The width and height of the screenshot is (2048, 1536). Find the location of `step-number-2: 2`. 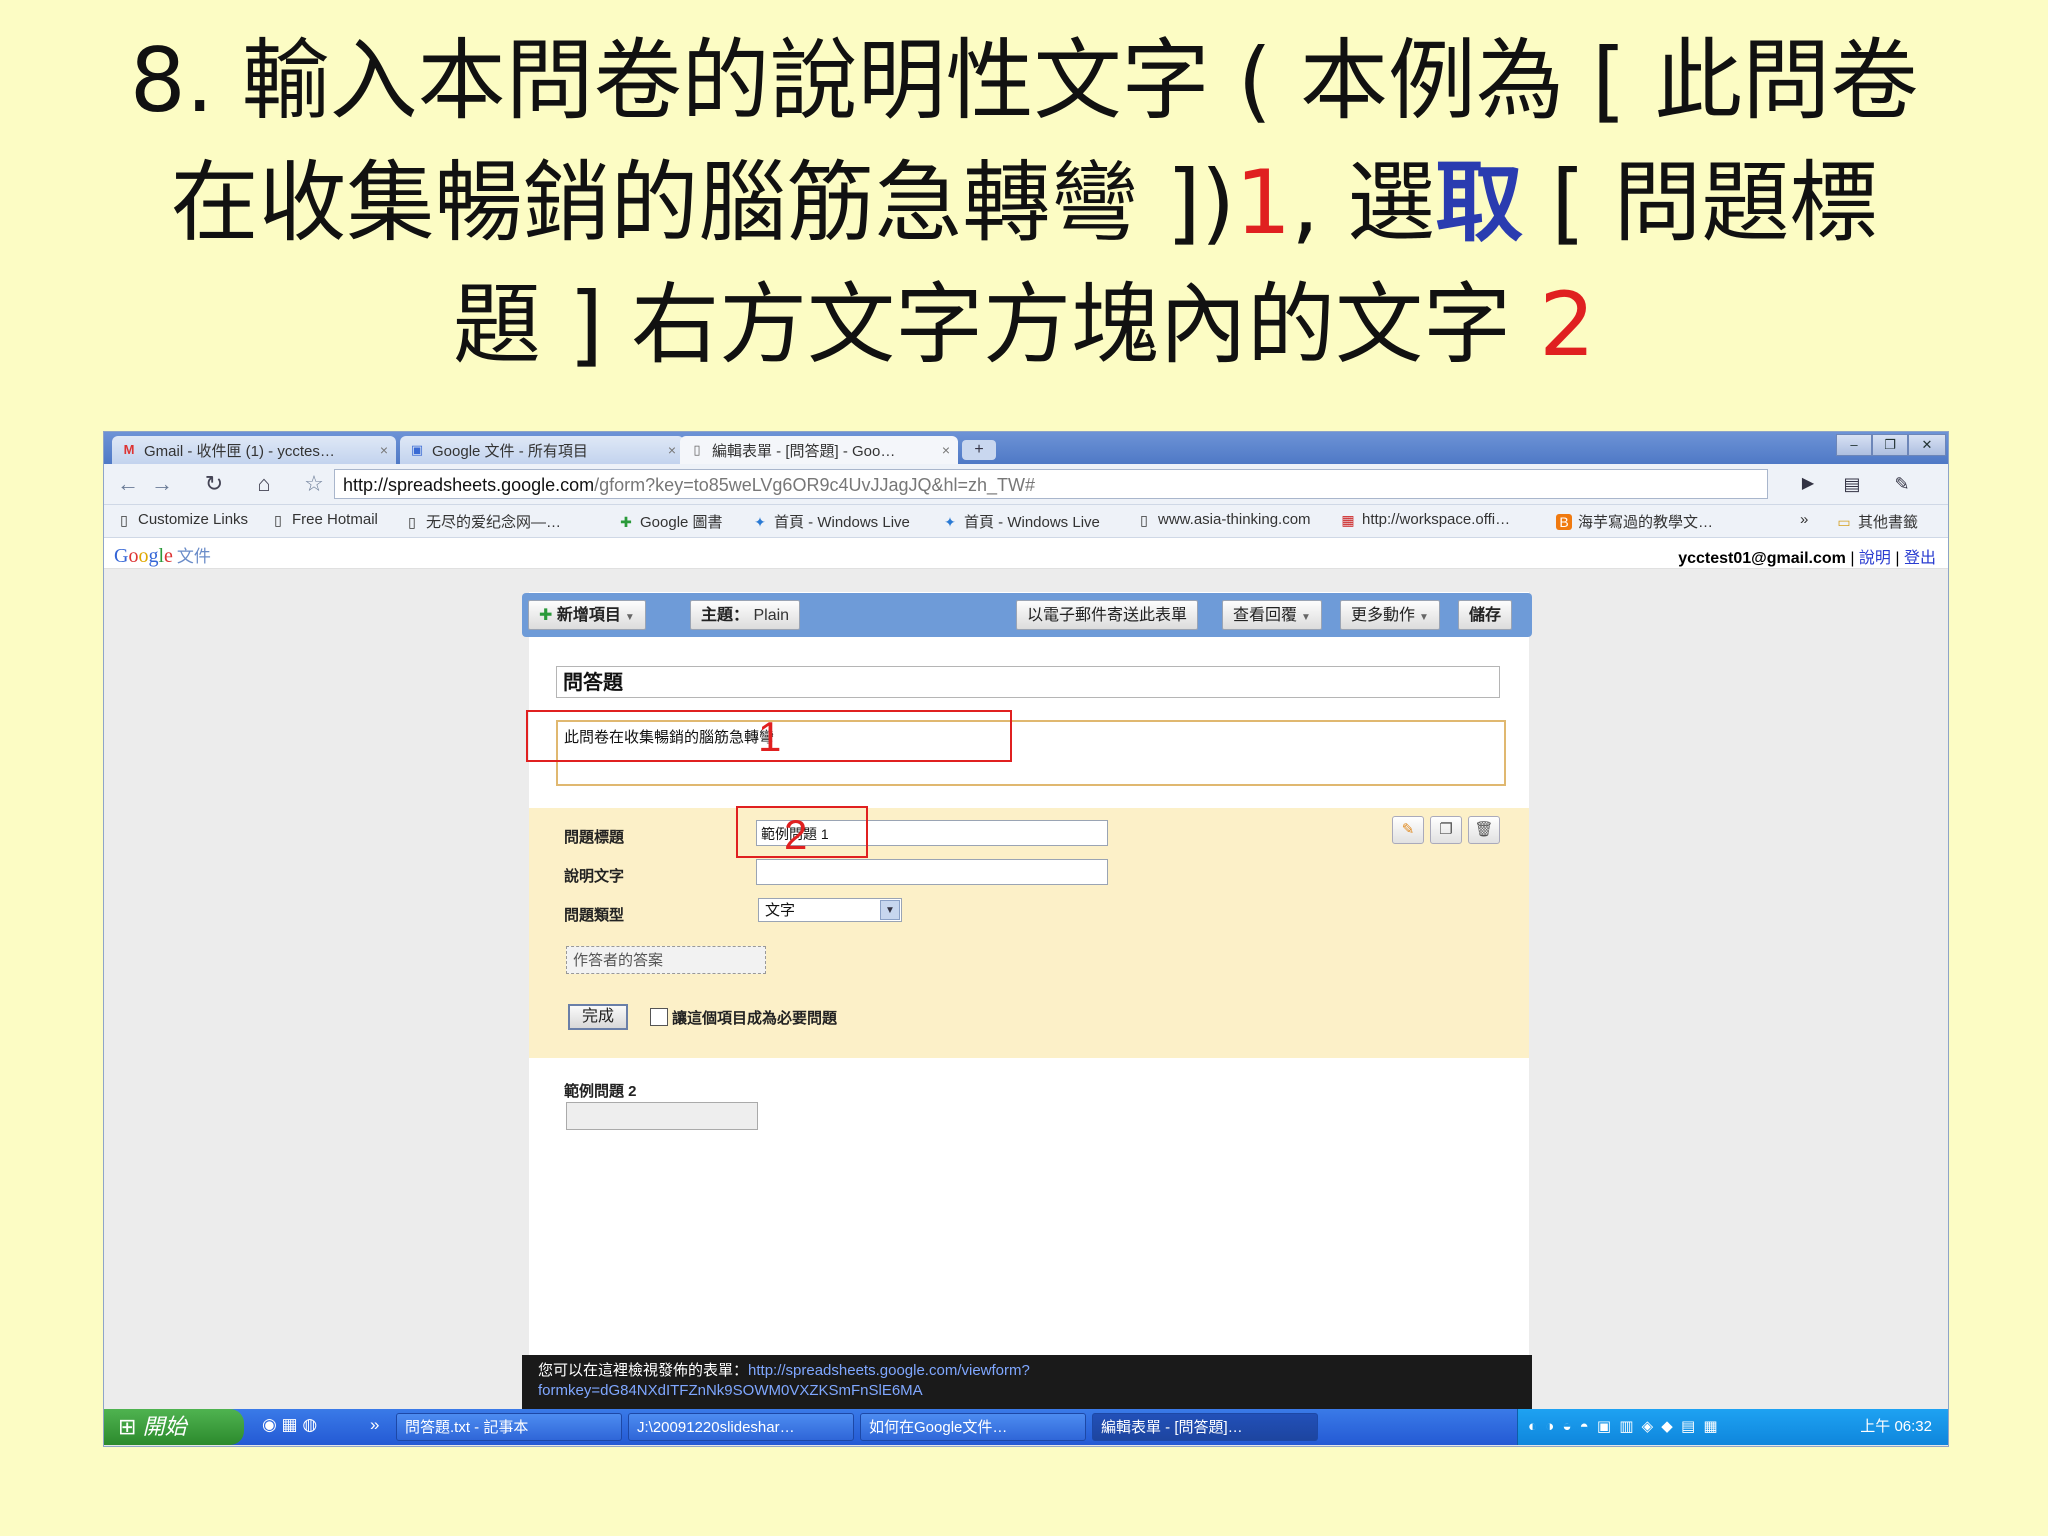

step-number-2: 2 is located at coordinates (1567, 324).